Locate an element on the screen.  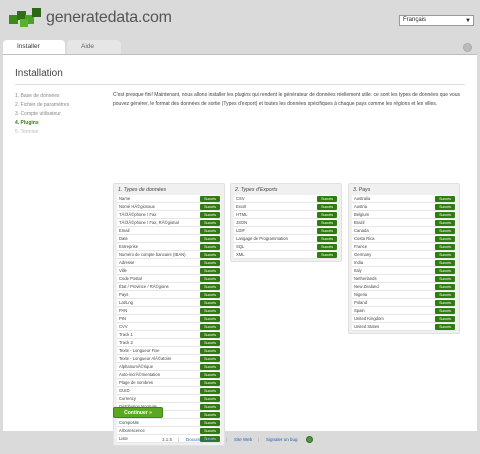
language-select-value: Français is located at coordinates (415, 20).